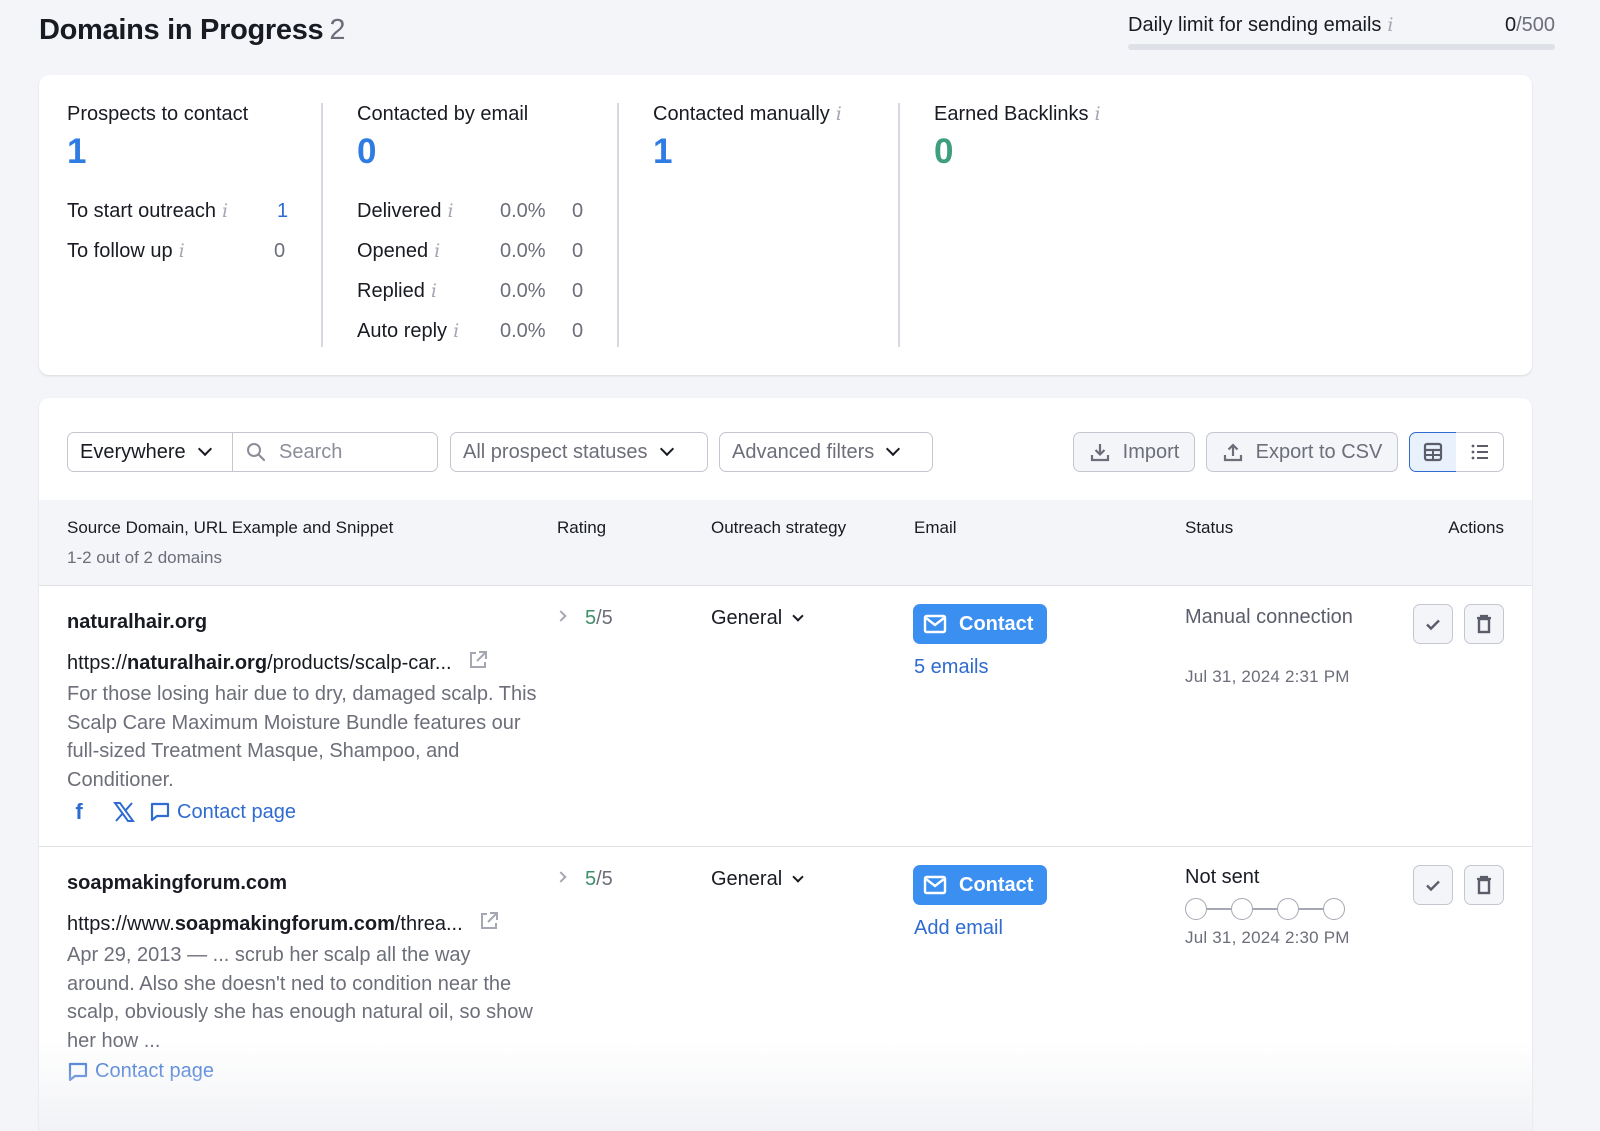 This screenshot has width=1600, height=1131. What do you see at coordinates (1017, 114) in the screenshot?
I see `stat-title: Earned Backlinks i` at bounding box center [1017, 114].